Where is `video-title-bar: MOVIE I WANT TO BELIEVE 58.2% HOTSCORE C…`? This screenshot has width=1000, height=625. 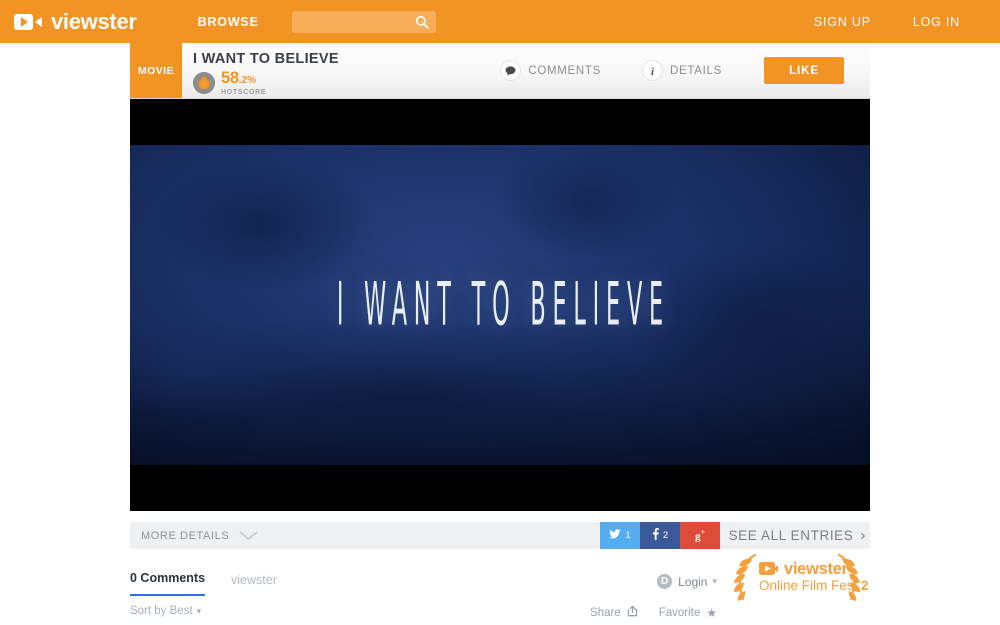 video-title-bar: MOVIE I WANT TO BELIEVE 58.2% HOTSCORE C… is located at coordinates (500, 71).